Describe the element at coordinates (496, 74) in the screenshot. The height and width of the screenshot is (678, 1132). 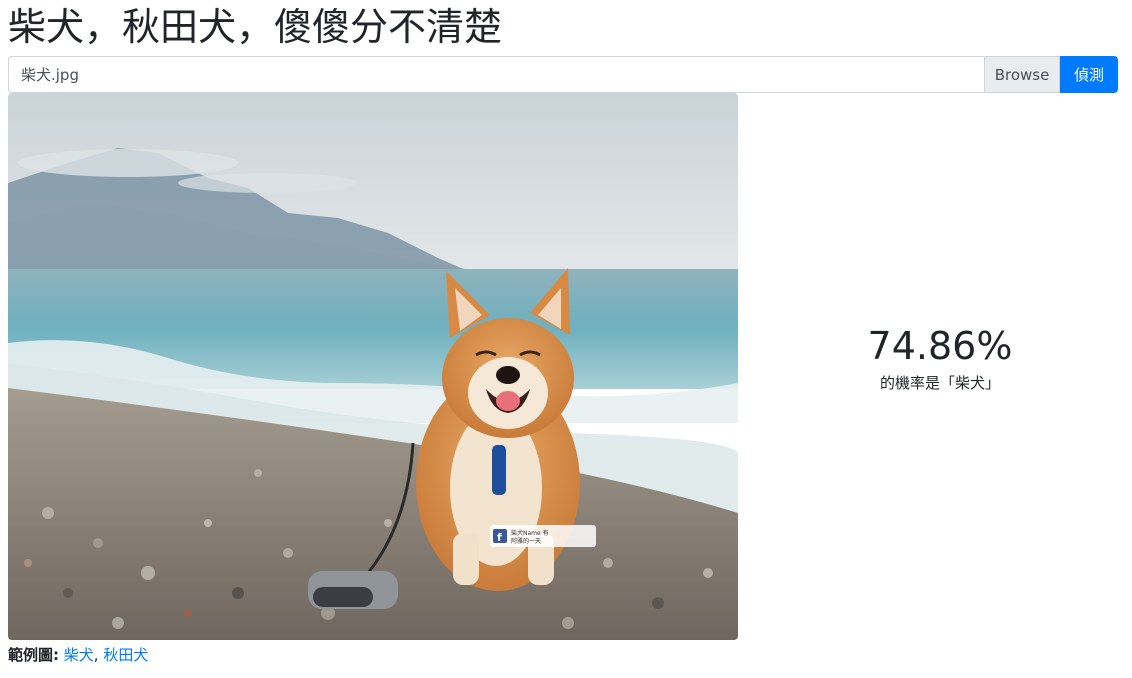
I see `file-input: 柴犬.jpg` at that location.